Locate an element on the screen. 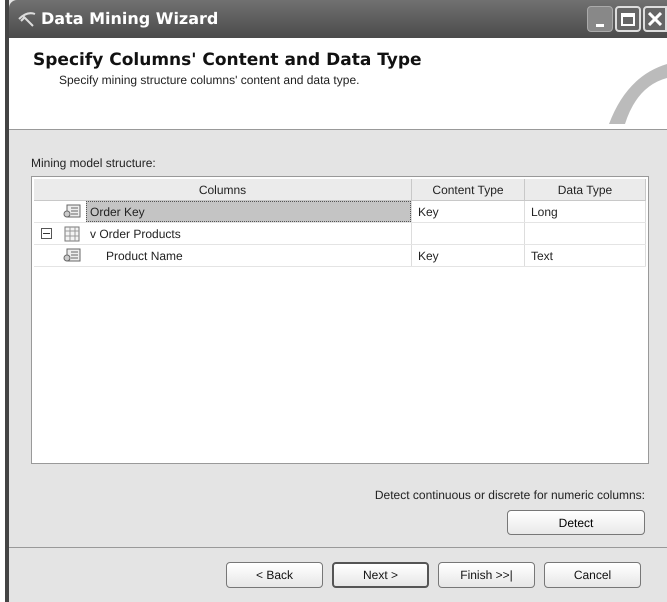 Image resolution: width=667 pixels, height=602 pixels. column-header: Columns is located at coordinates (223, 190).